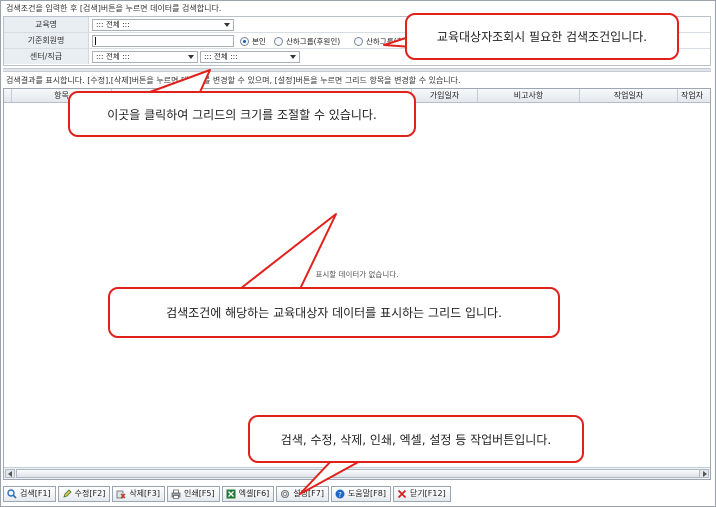 This screenshot has height=507, width=716. I want to click on radio-sponsor-group: 산하그룹(후원인), so click(307, 41).